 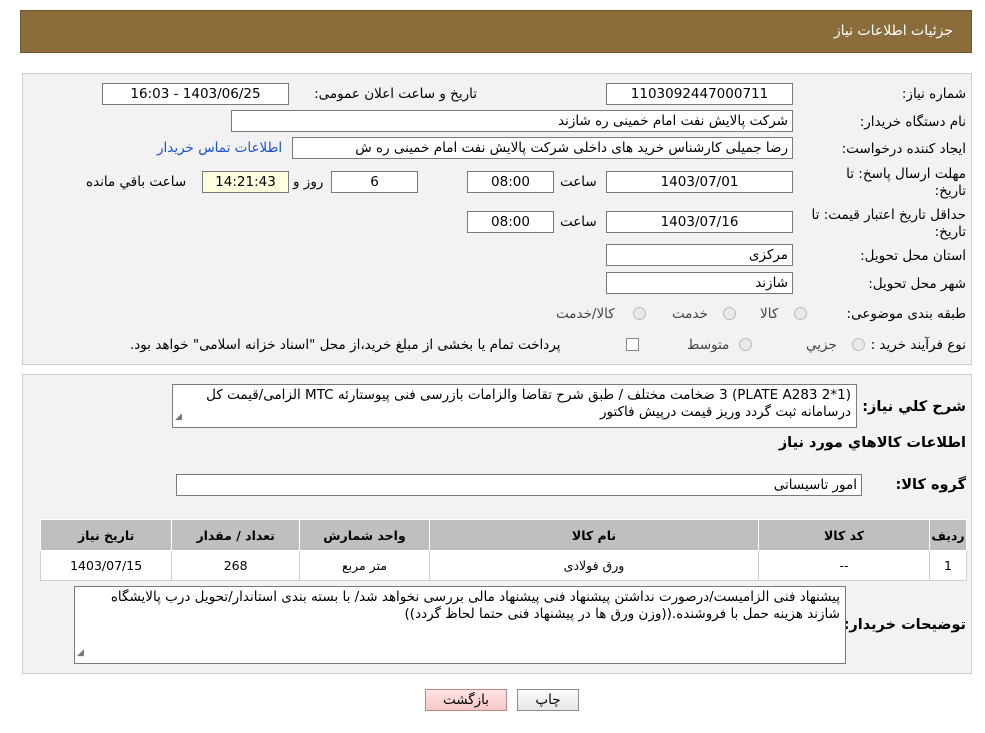 What do you see at coordinates (510, 222) in the screenshot?
I see `validity-time-field: 08:00` at bounding box center [510, 222].